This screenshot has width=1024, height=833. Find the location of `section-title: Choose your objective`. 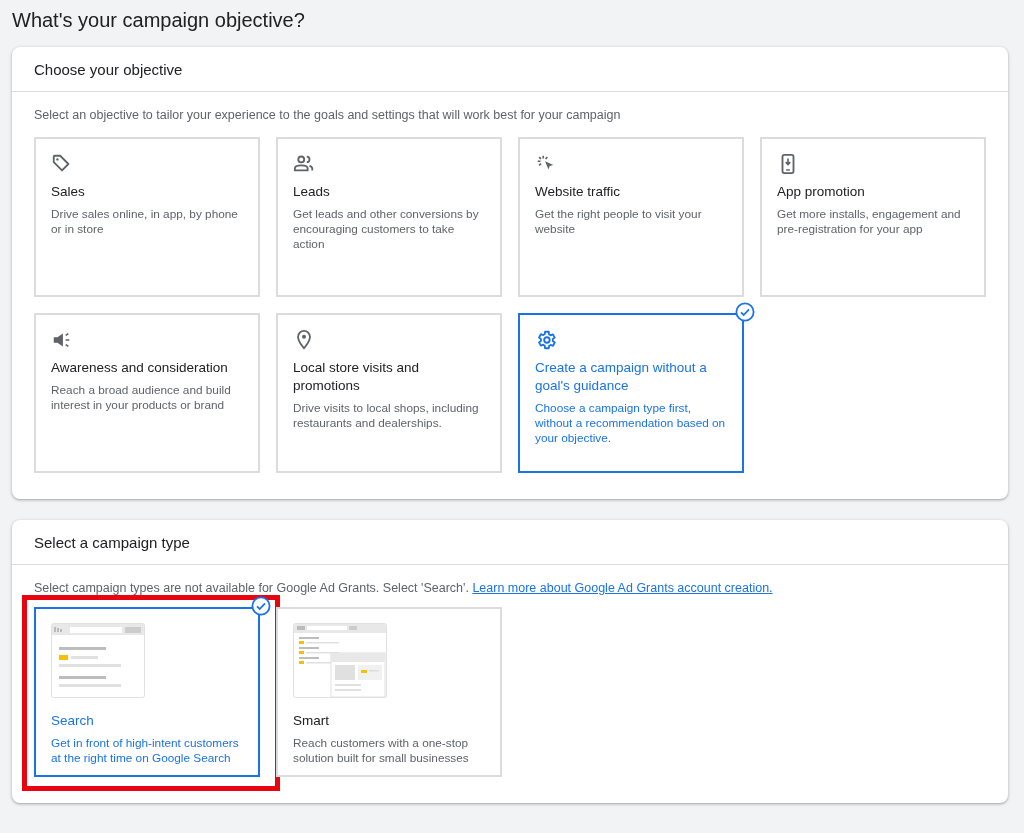

section-title: Choose your objective is located at coordinates (510, 69).